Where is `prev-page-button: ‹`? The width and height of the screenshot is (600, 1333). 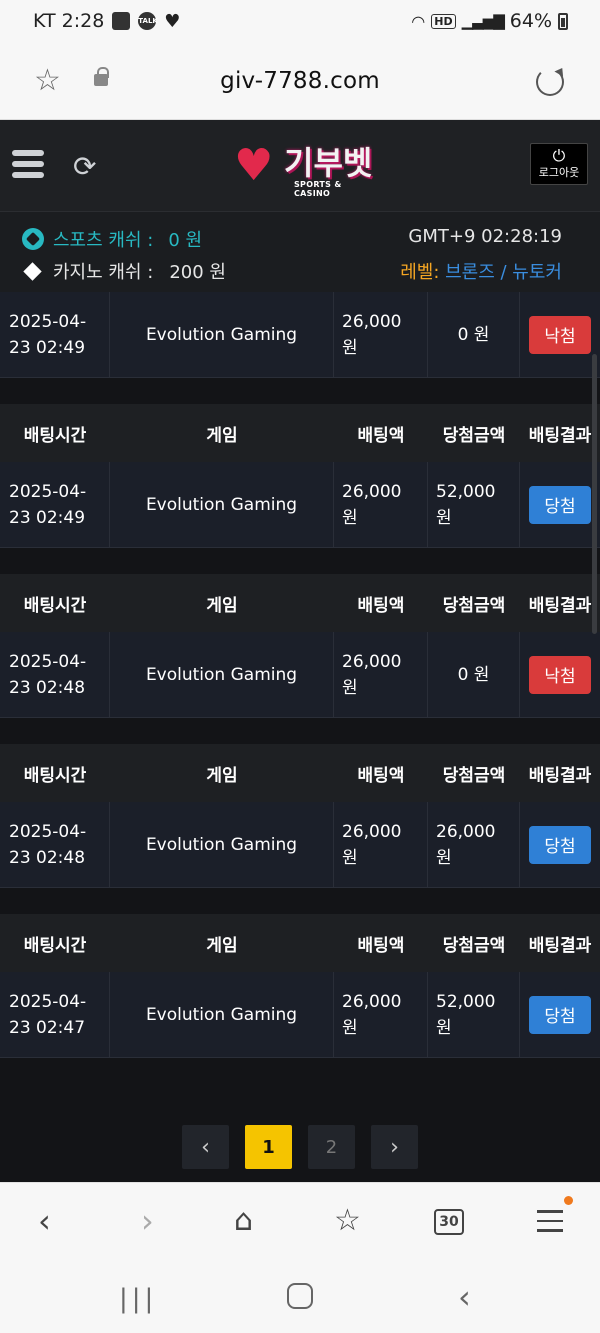
prev-page-button: ‹ is located at coordinates (205, 1147).